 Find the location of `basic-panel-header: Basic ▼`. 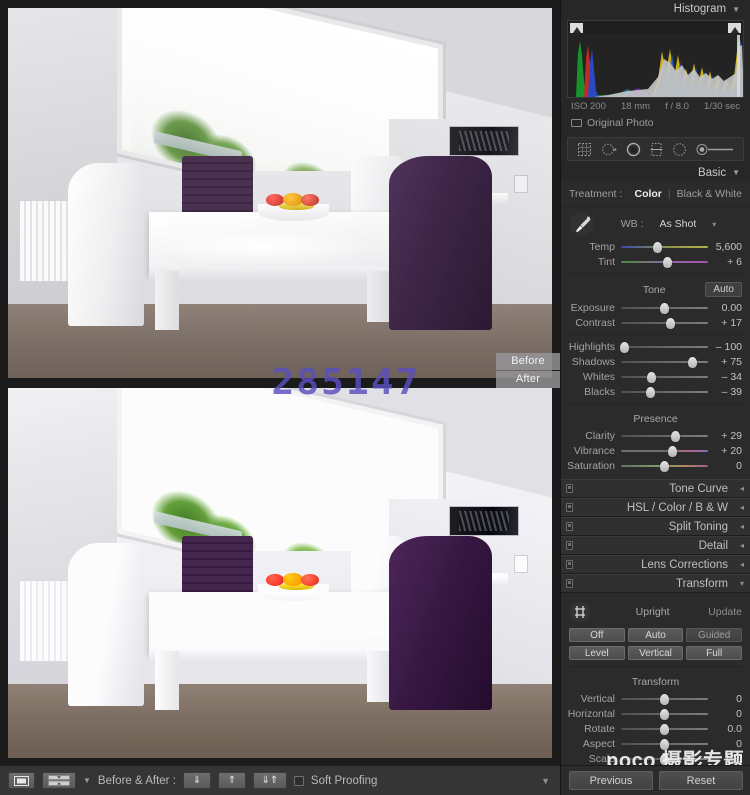

basic-panel-header: Basic ▼ is located at coordinates (655, 172).